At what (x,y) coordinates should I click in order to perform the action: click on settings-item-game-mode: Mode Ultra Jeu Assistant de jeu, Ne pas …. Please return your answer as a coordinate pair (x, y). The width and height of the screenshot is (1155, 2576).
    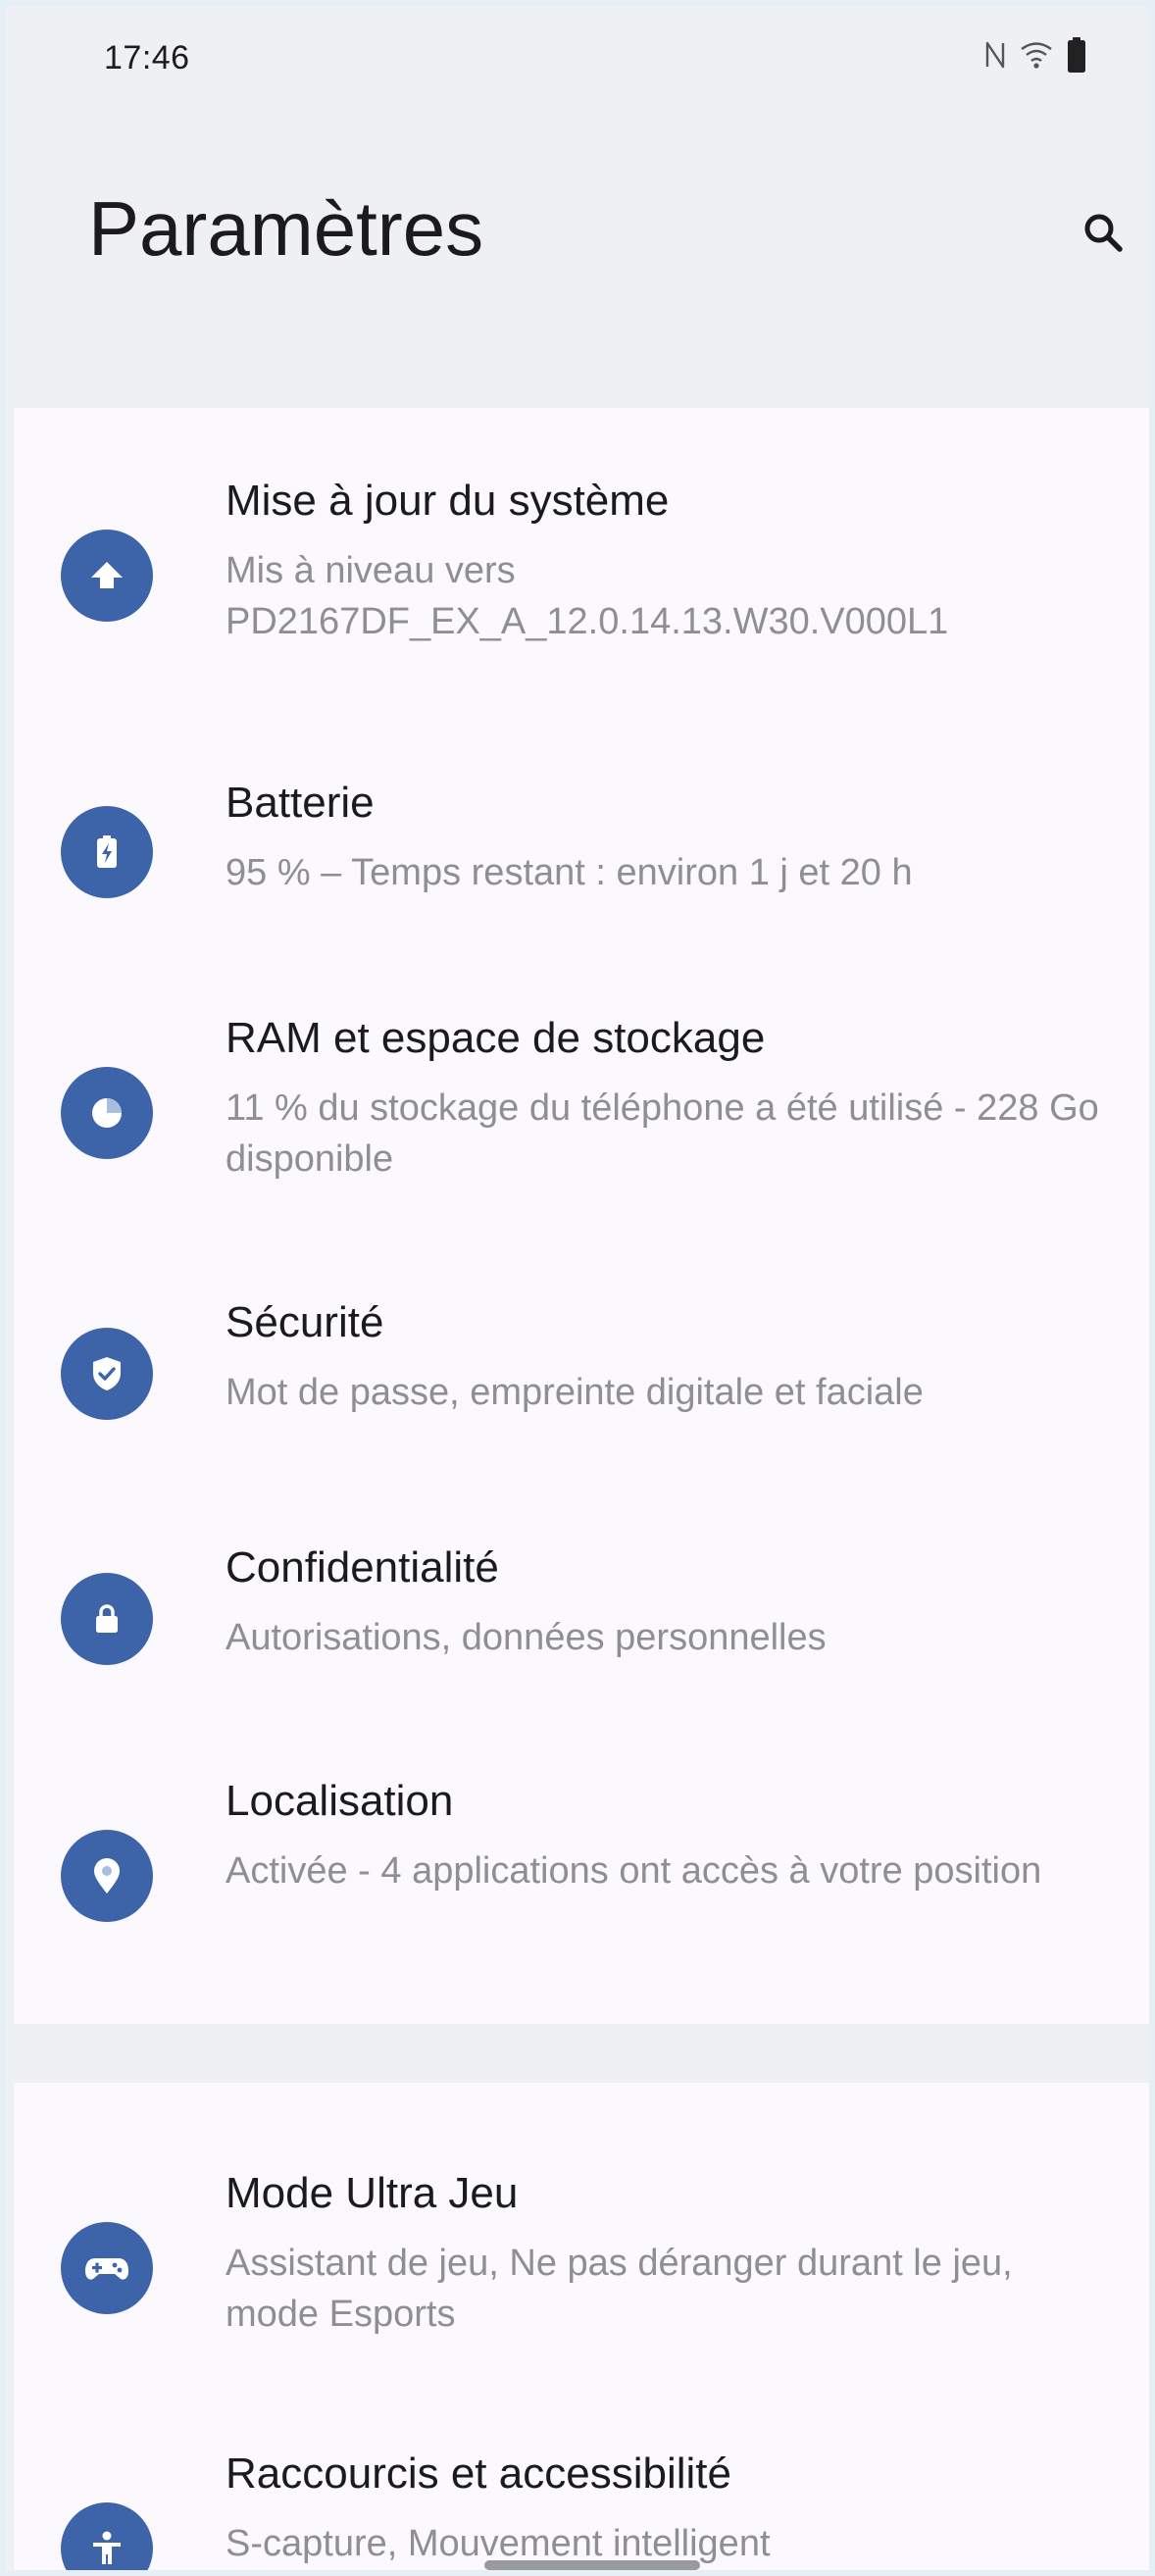
    Looking at the image, I should click on (584, 2272).